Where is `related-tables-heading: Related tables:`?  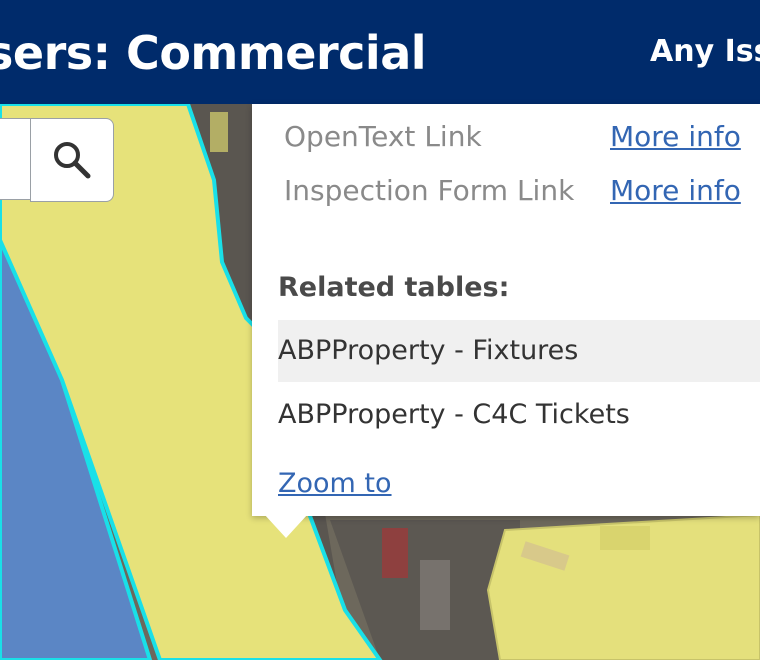 related-tables-heading: Related tables: is located at coordinates (394, 287).